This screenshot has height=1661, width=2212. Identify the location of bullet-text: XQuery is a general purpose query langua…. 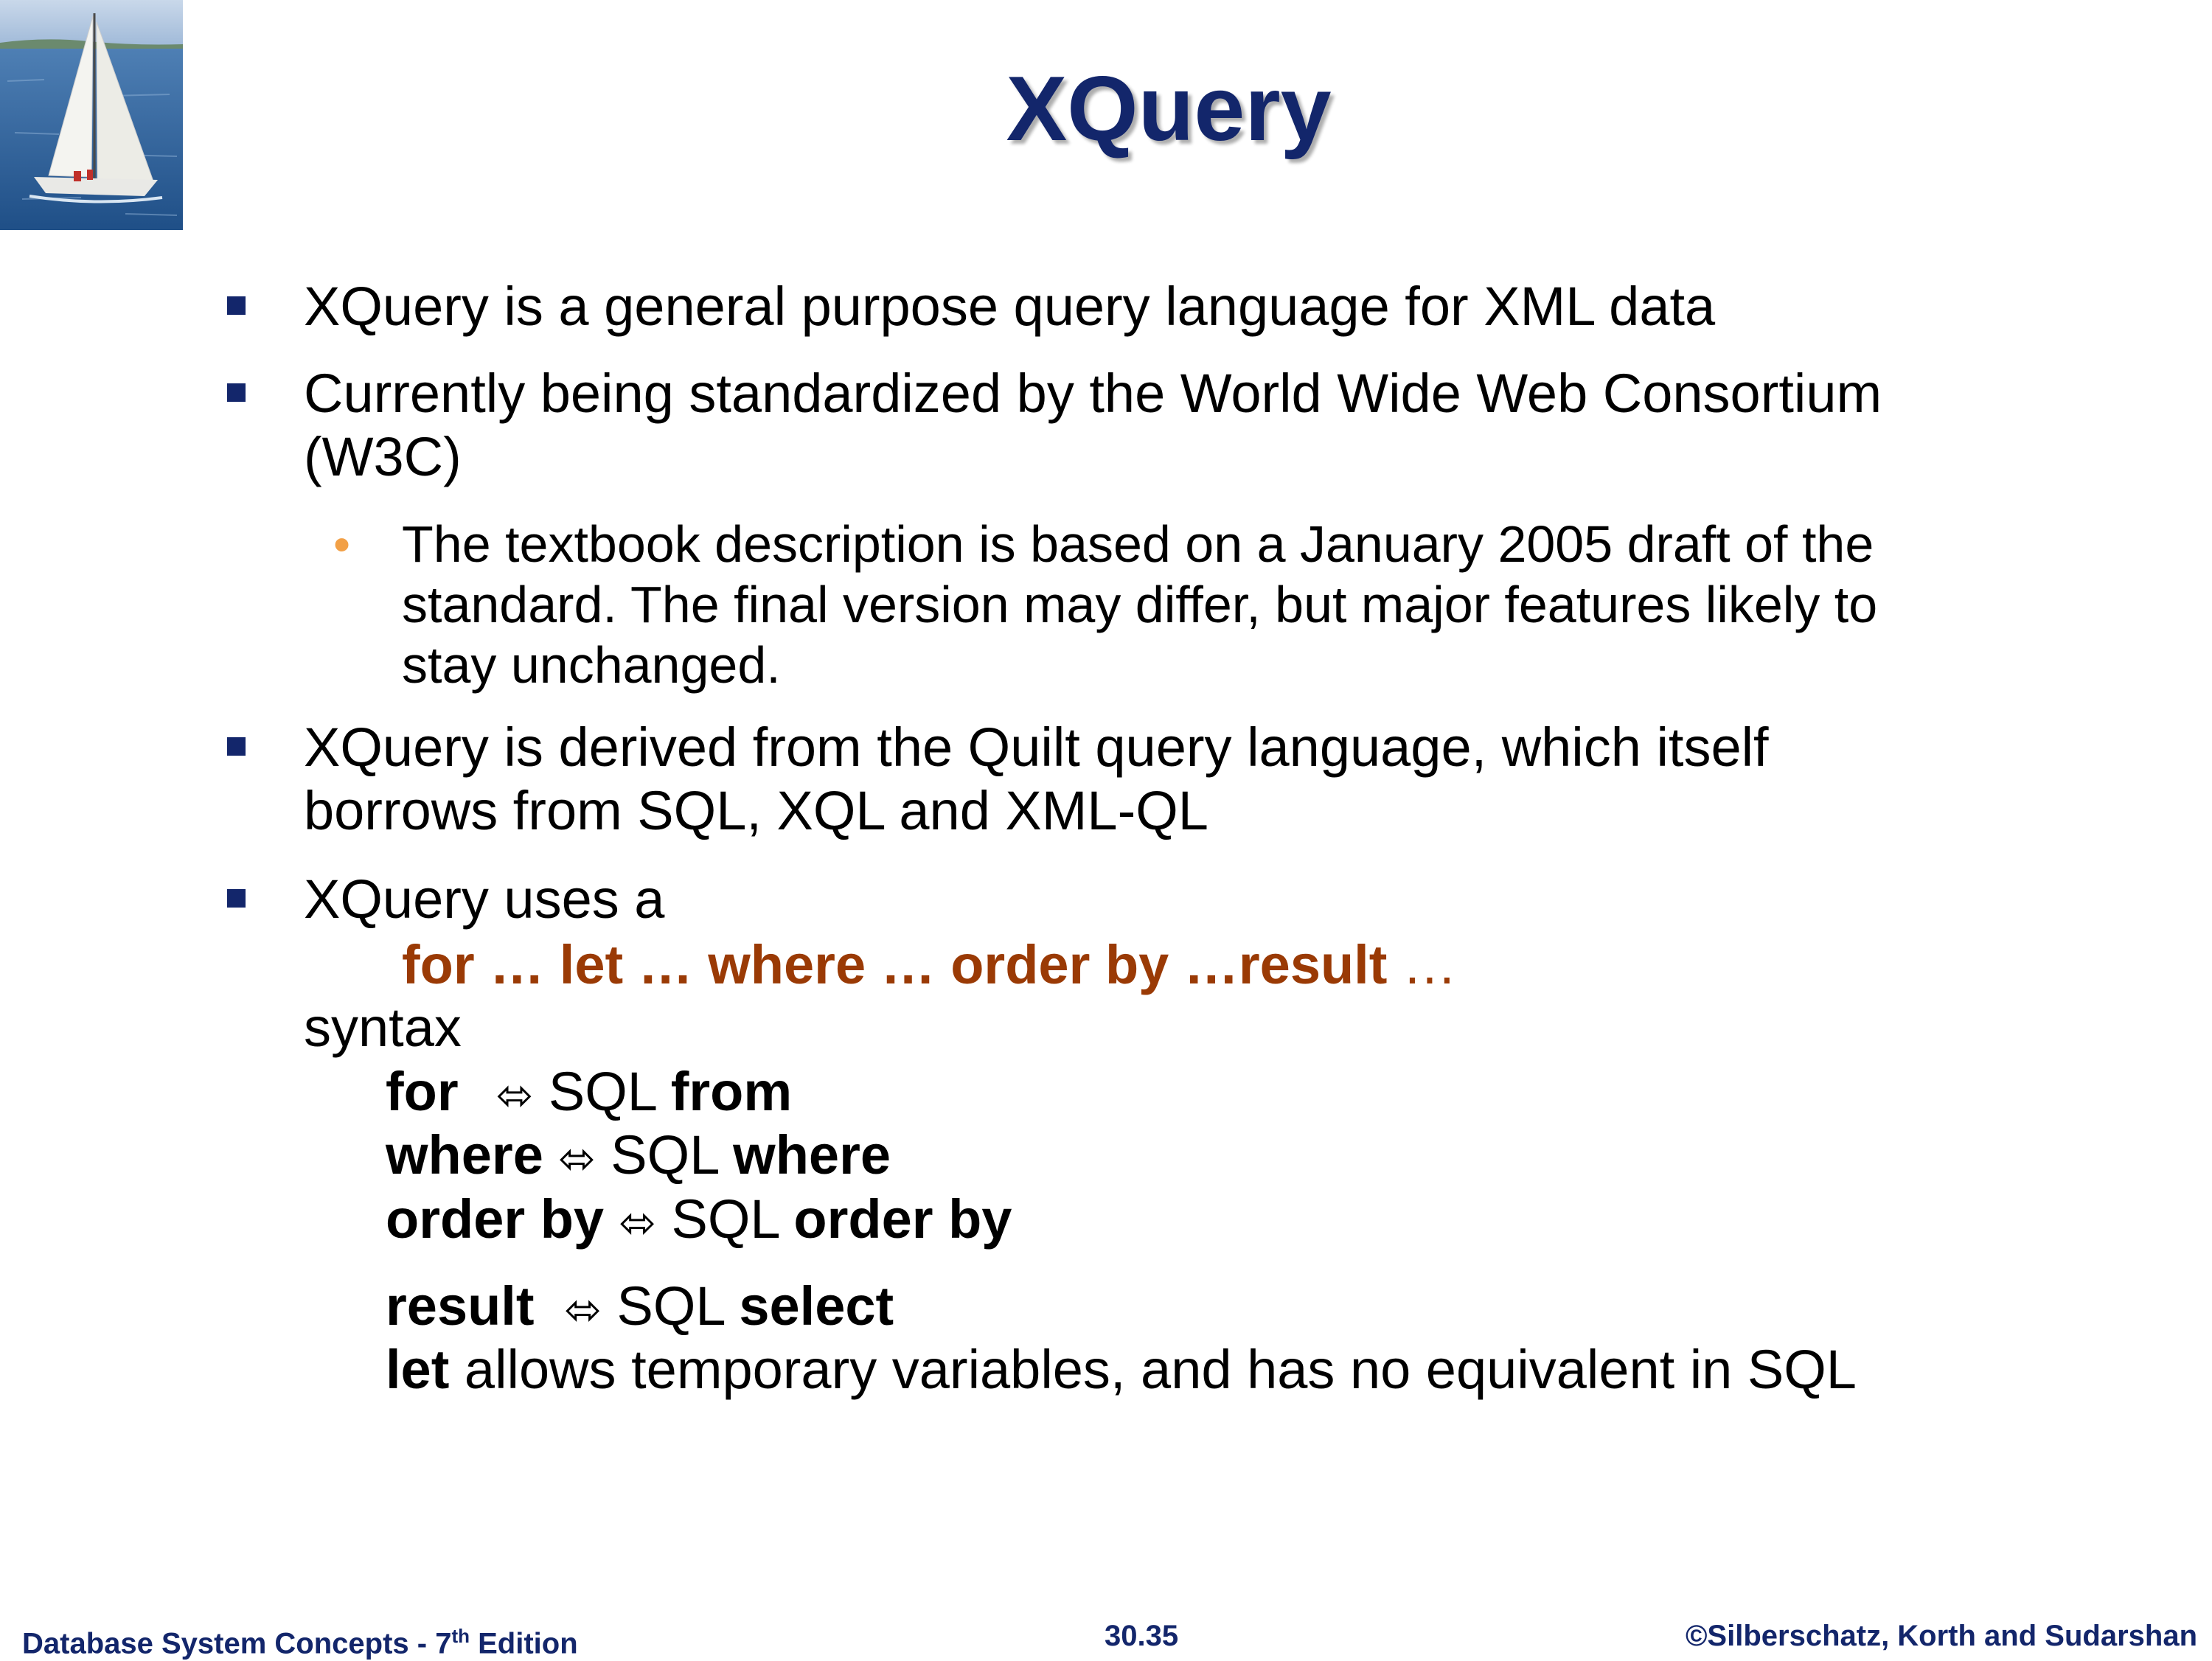
(1010, 306).